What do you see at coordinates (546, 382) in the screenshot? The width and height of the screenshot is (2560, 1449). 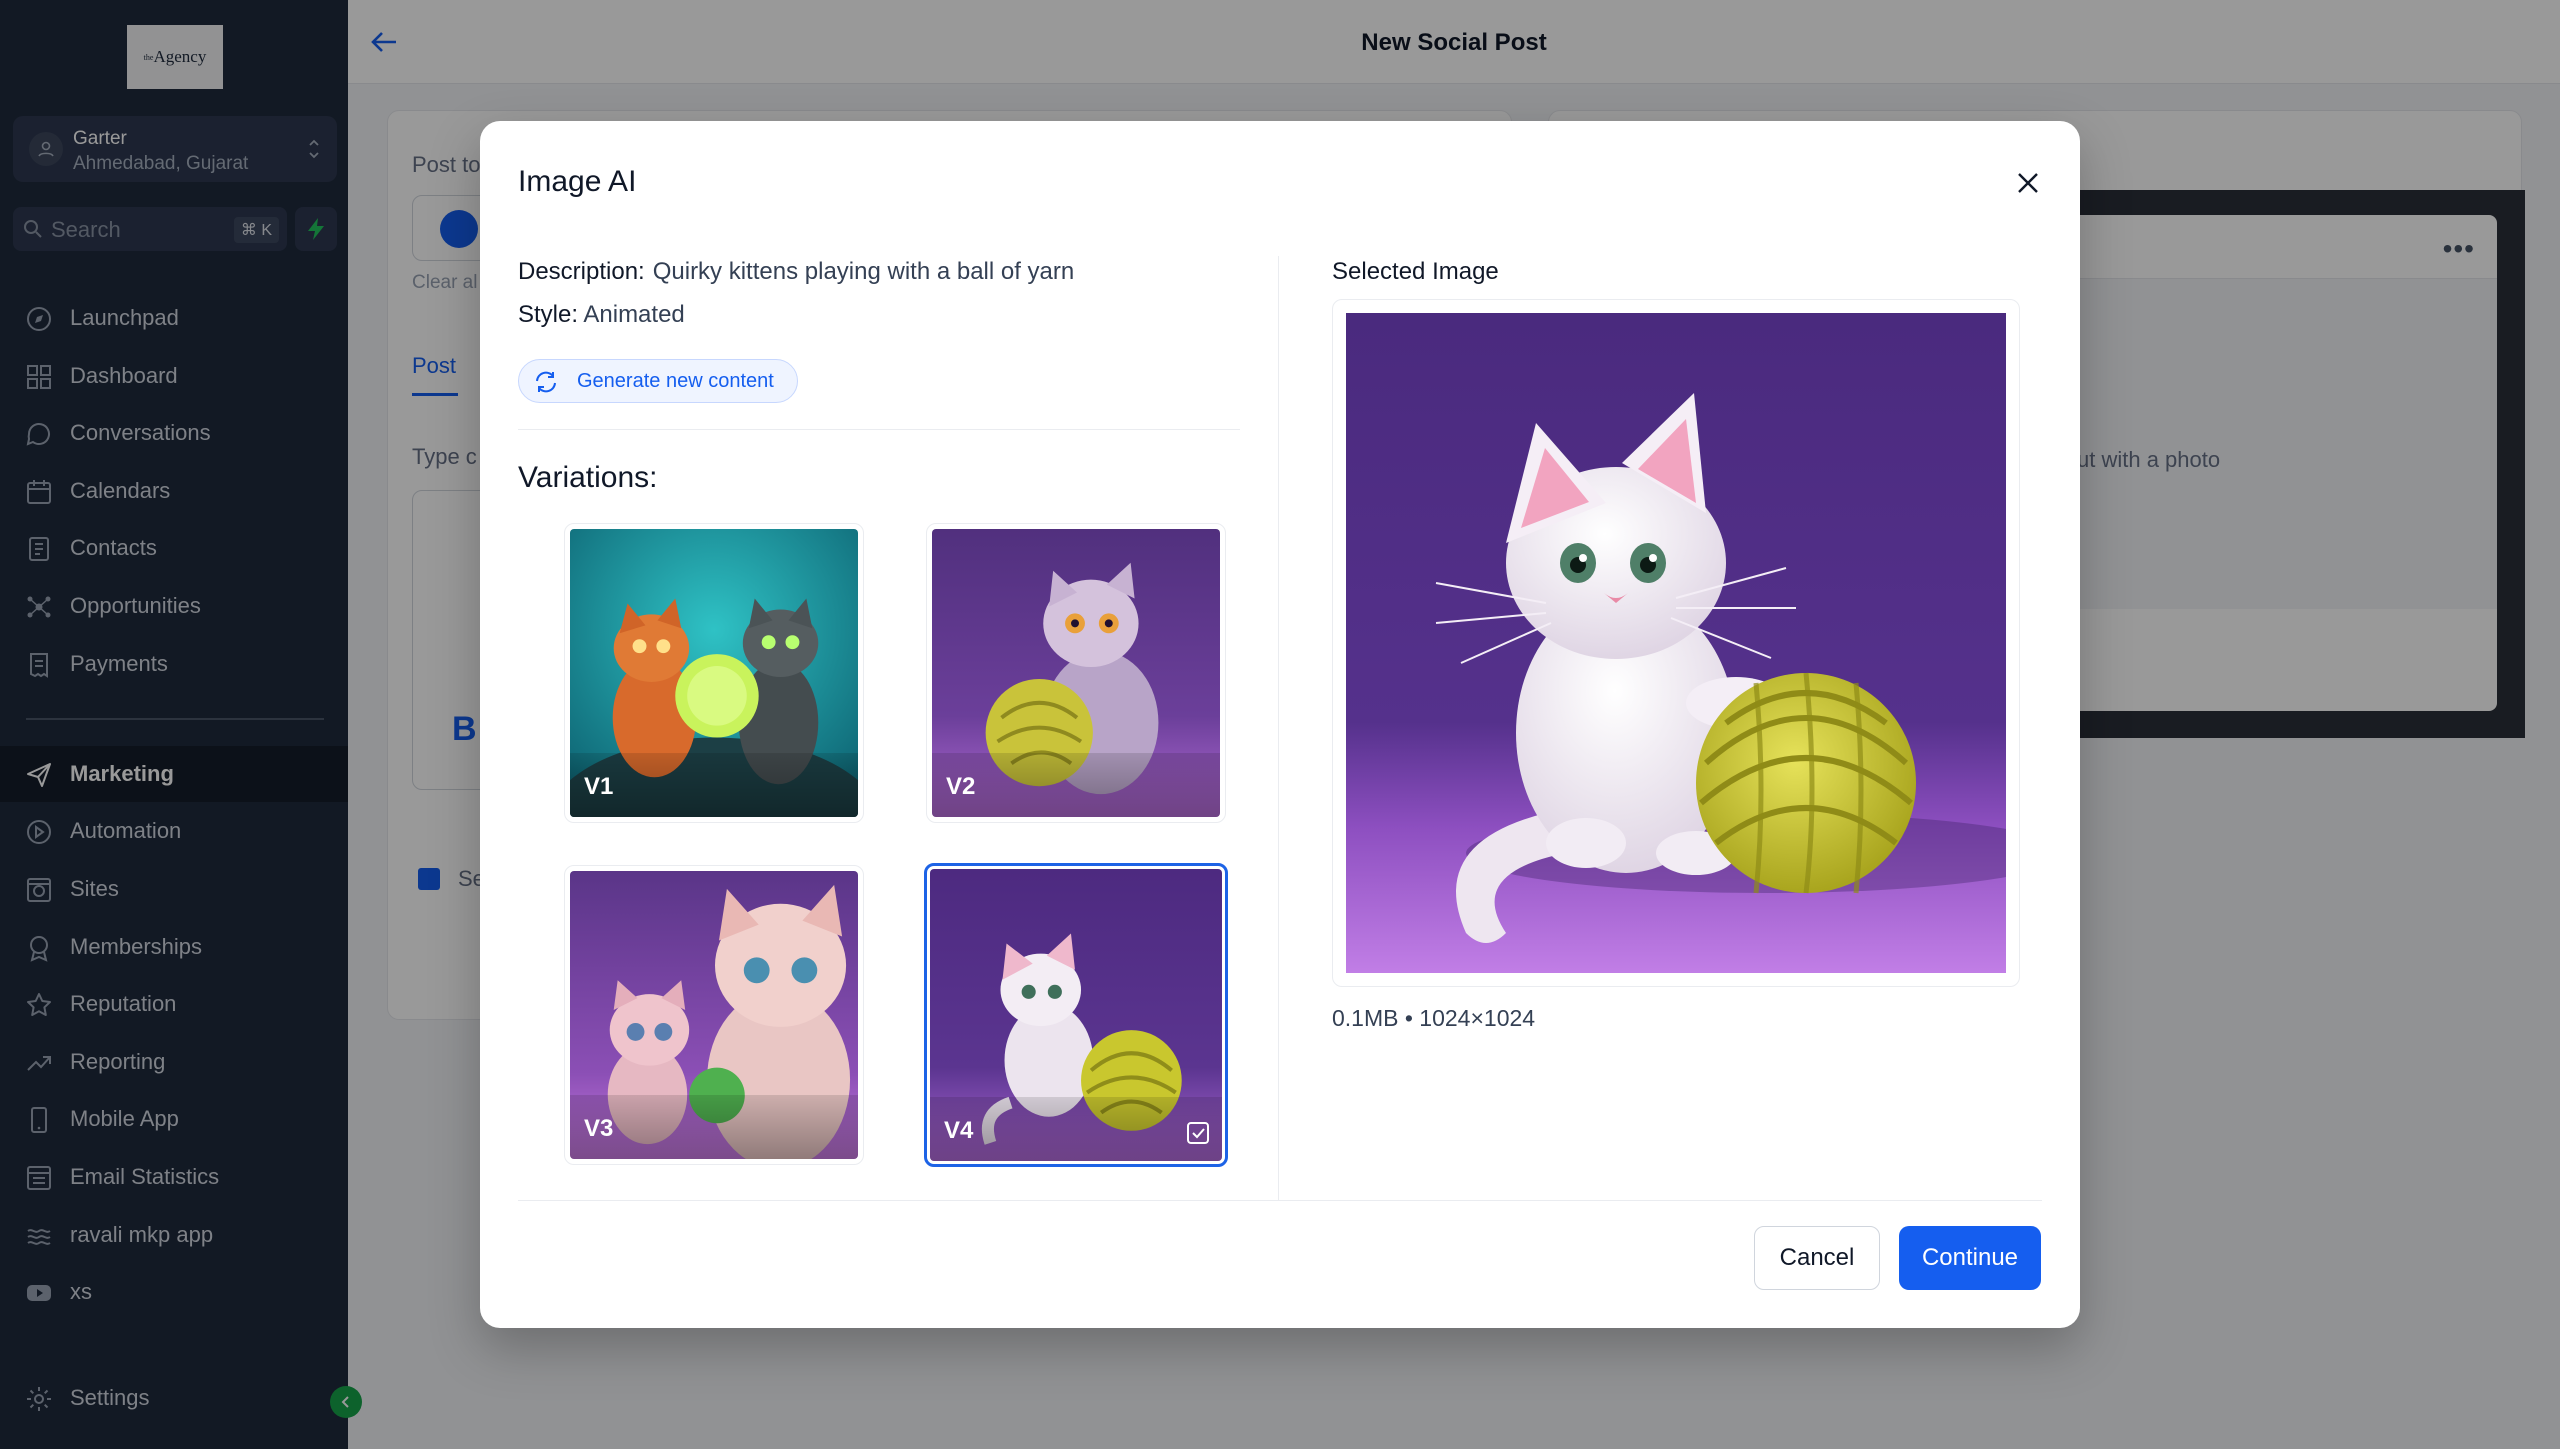 I see `refresh-icon` at bounding box center [546, 382].